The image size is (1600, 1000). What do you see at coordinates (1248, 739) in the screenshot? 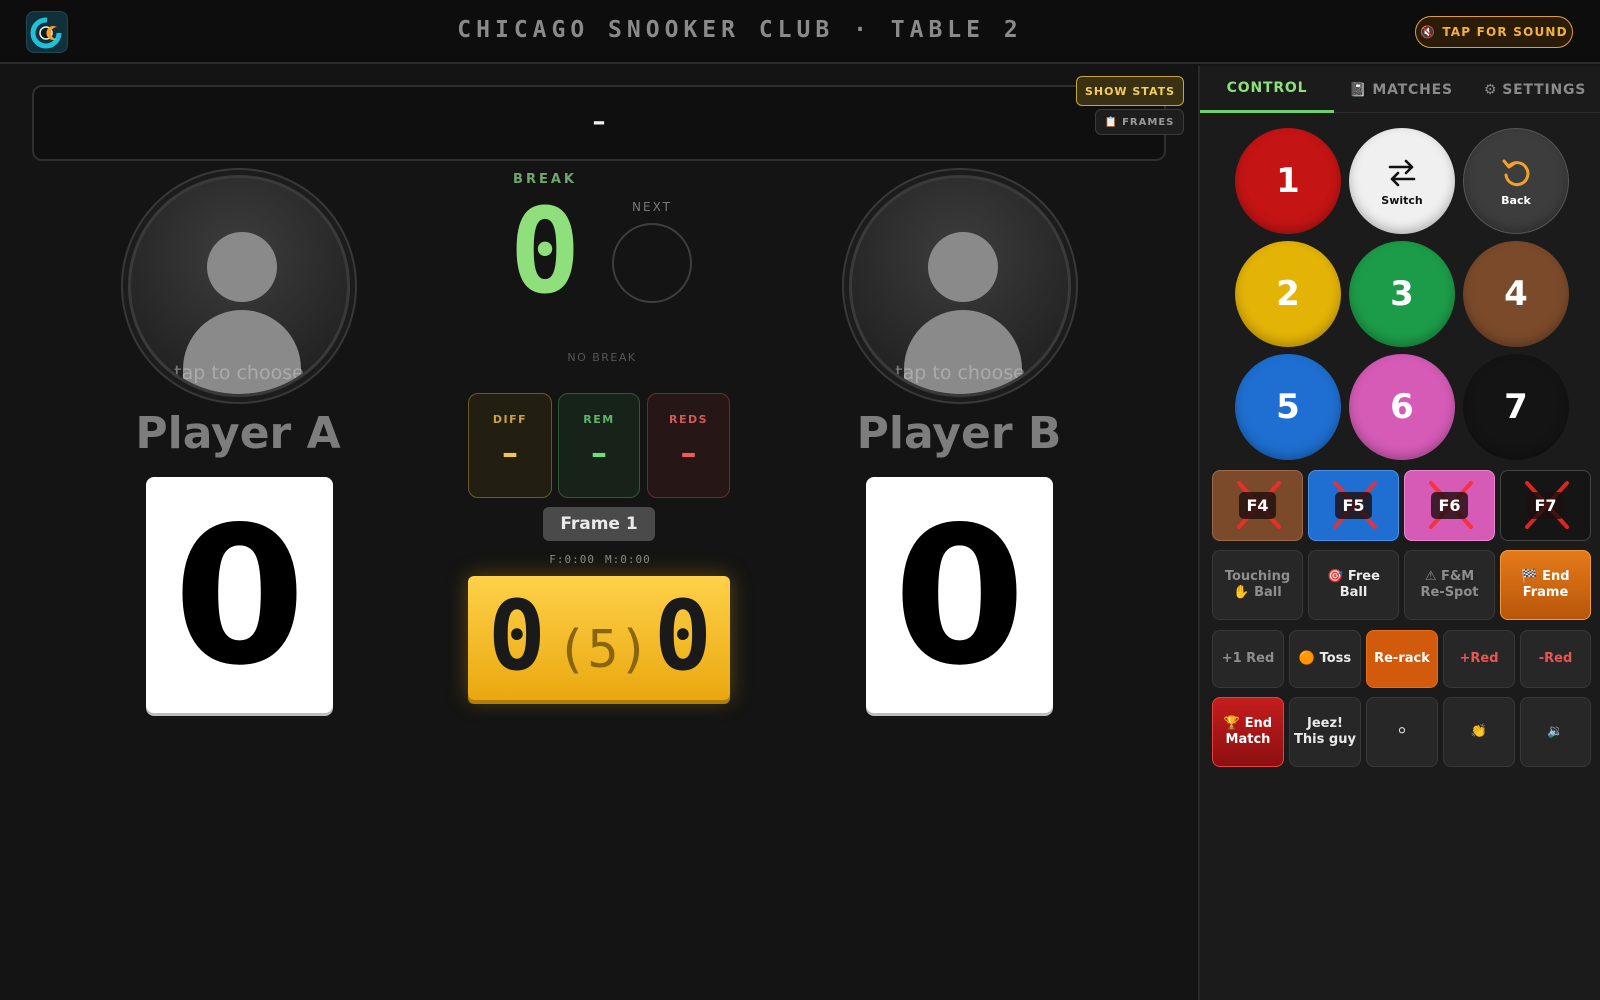
I see `end-match-line2: Match` at bounding box center [1248, 739].